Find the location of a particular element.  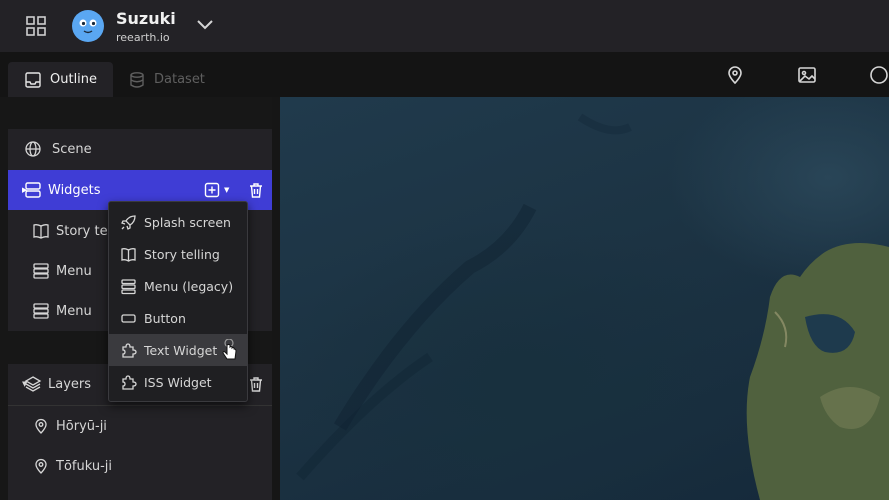

menu-item-iss-widget: ISS Widget is located at coordinates (178, 382).